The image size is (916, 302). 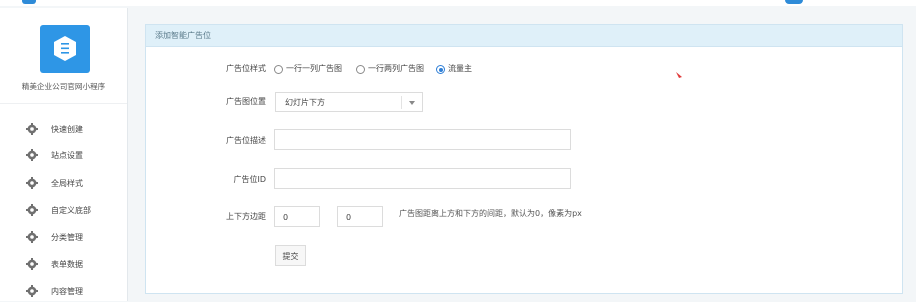 What do you see at coordinates (458, 3) in the screenshot?
I see `top-bar` at bounding box center [458, 3].